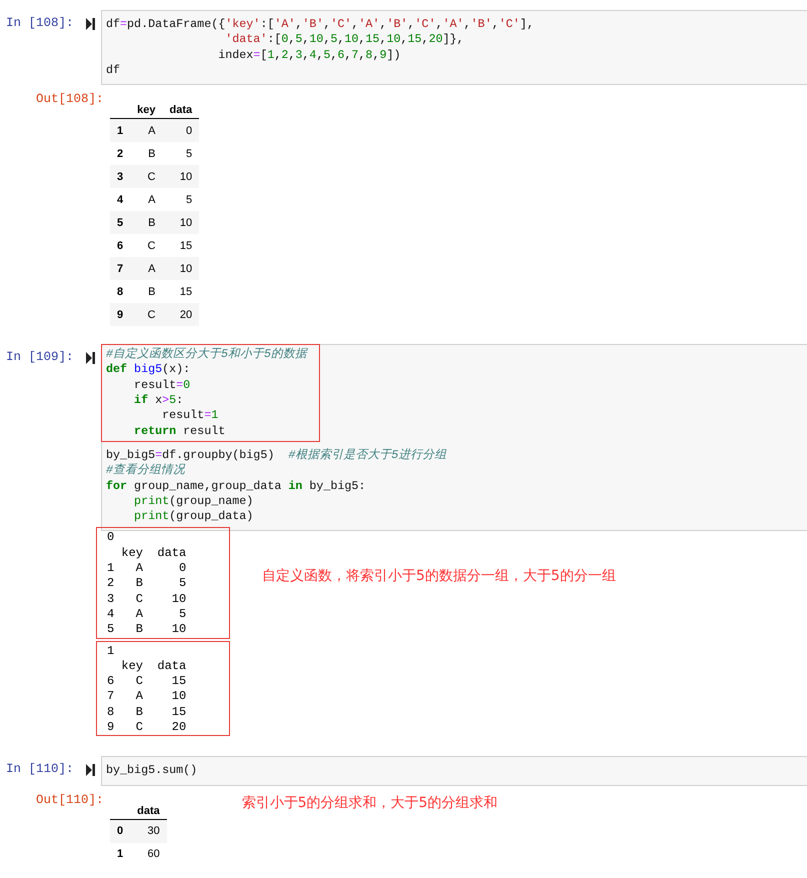 The width and height of the screenshot is (807, 878). Describe the element at coordinates (147, 682) in the screenshot. I see `output-line: 6 C 15` at that location.